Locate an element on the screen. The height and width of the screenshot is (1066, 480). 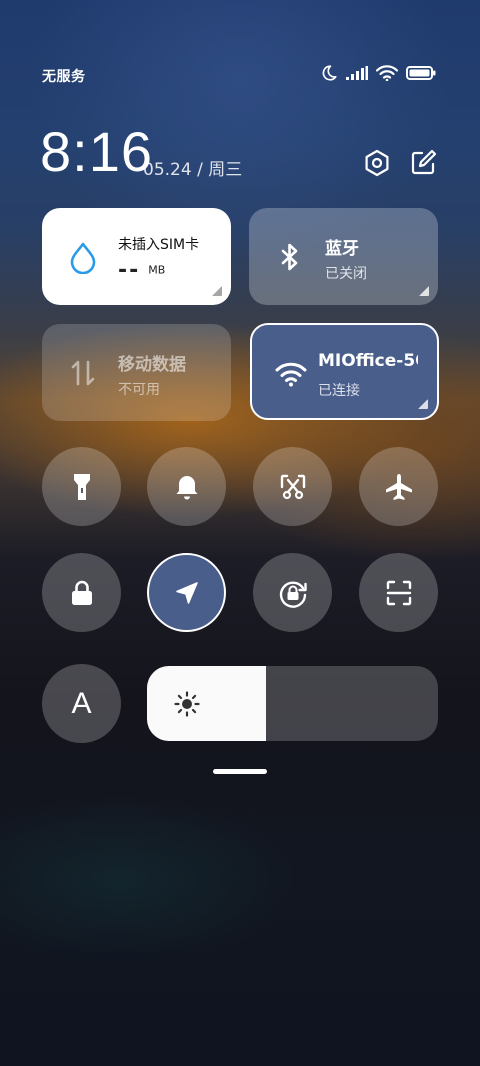
scan-icon is located at coordinates (398, 592).